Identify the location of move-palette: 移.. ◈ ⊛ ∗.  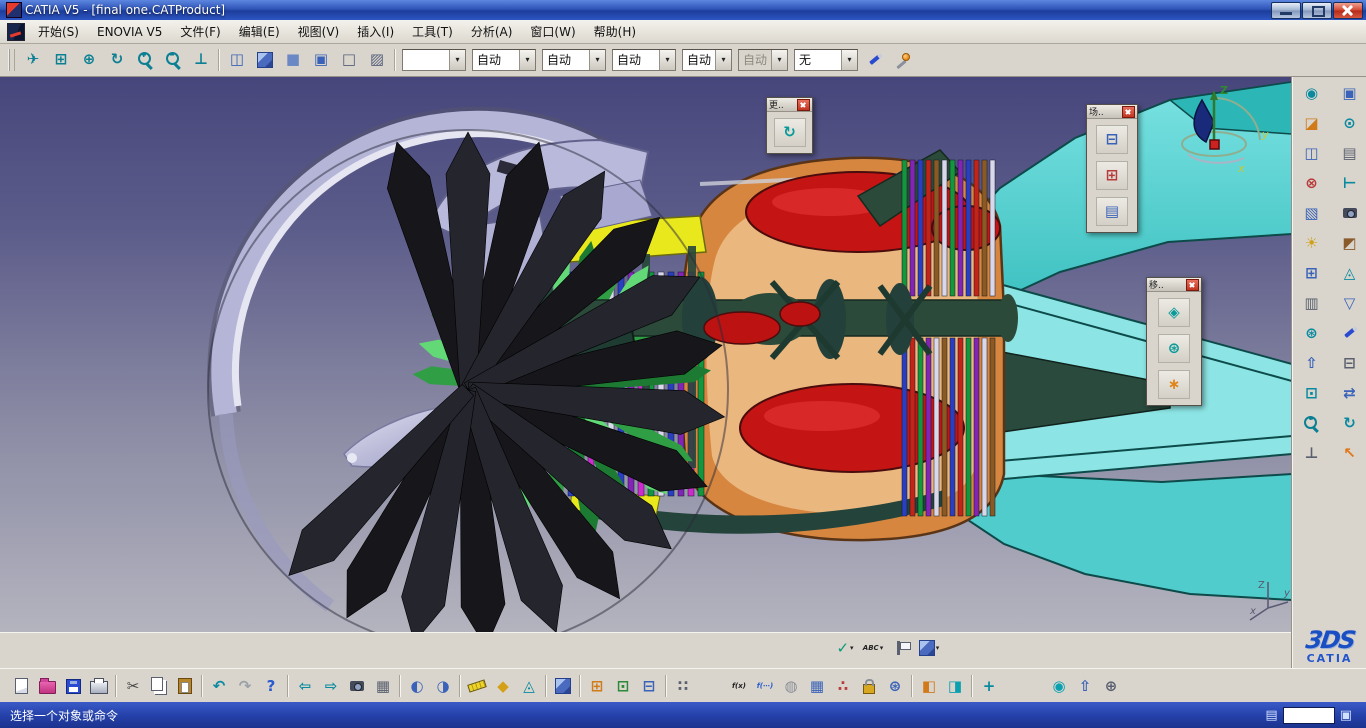
(1174, 341).